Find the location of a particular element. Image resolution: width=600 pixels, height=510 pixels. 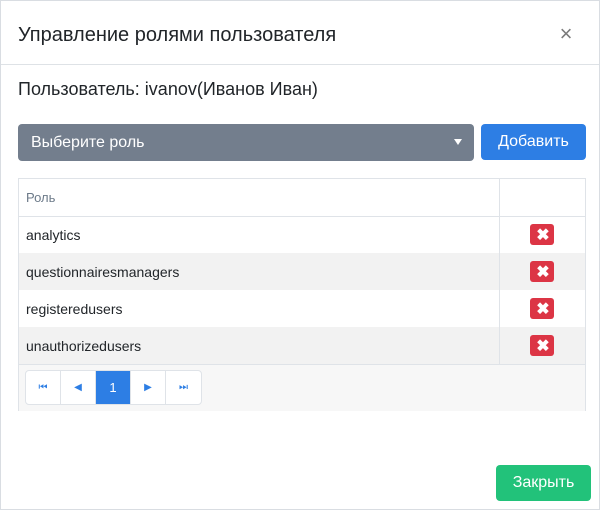

role-select-value: Выберите роль is located at coordinates (88, 142).